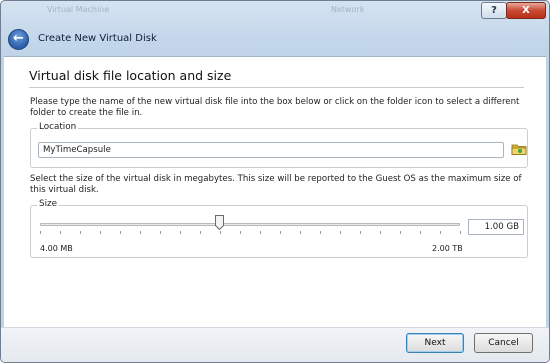 This screenshot has height=363, width=550. What do you see at coordinates (496, 227) in the screenshot?
I see `size-input: 1.00 GB` at bounding box center [496, 227].